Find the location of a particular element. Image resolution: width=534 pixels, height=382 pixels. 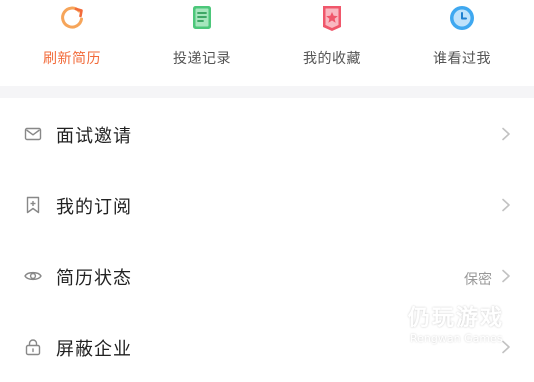

section-divider is located at coordinates (267, 92).